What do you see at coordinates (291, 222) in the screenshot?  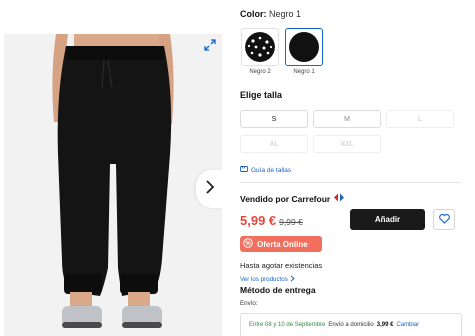 I see `old-price: 9,99 €` at bounding box center [291, 222].